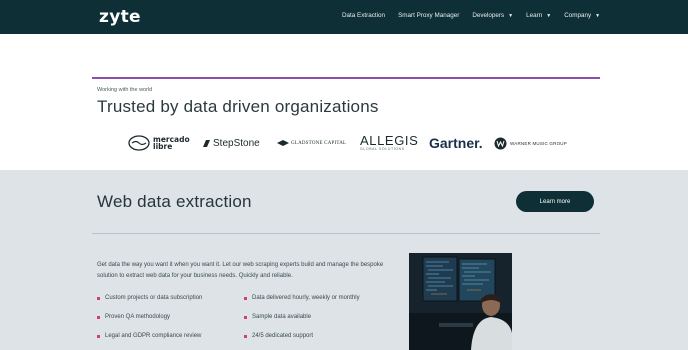 The image size is (688, 350). I want to click on nav-developers: Developers ▼, so click(492, 15).